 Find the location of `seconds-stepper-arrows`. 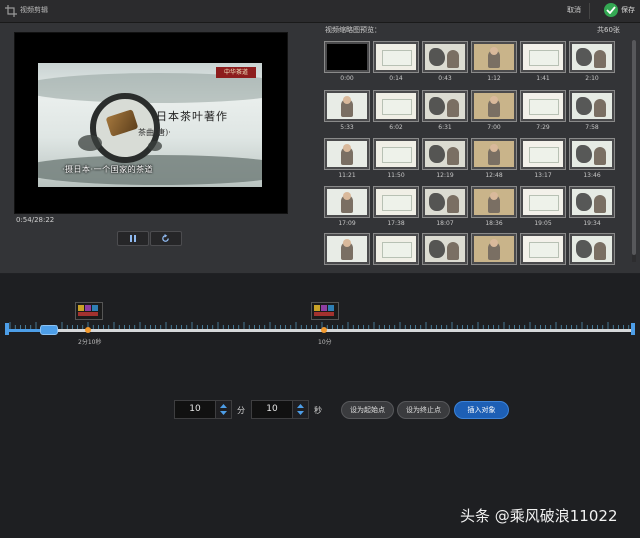

seconds-stepper-arrows is located at coordinates (300, 409).